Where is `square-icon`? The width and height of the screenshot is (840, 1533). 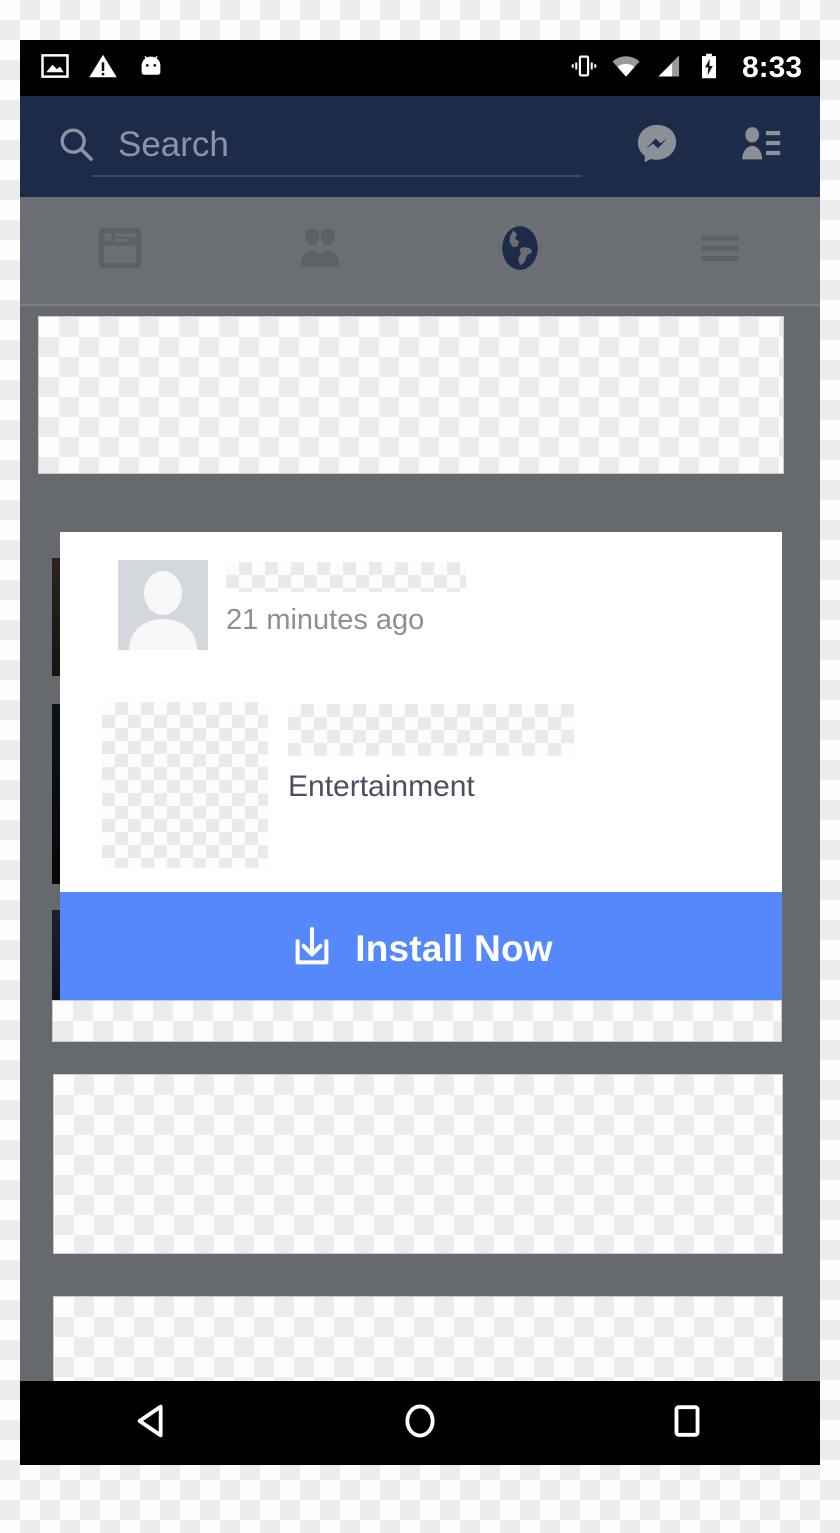 square-icon is located at coordinates (687, 1423).